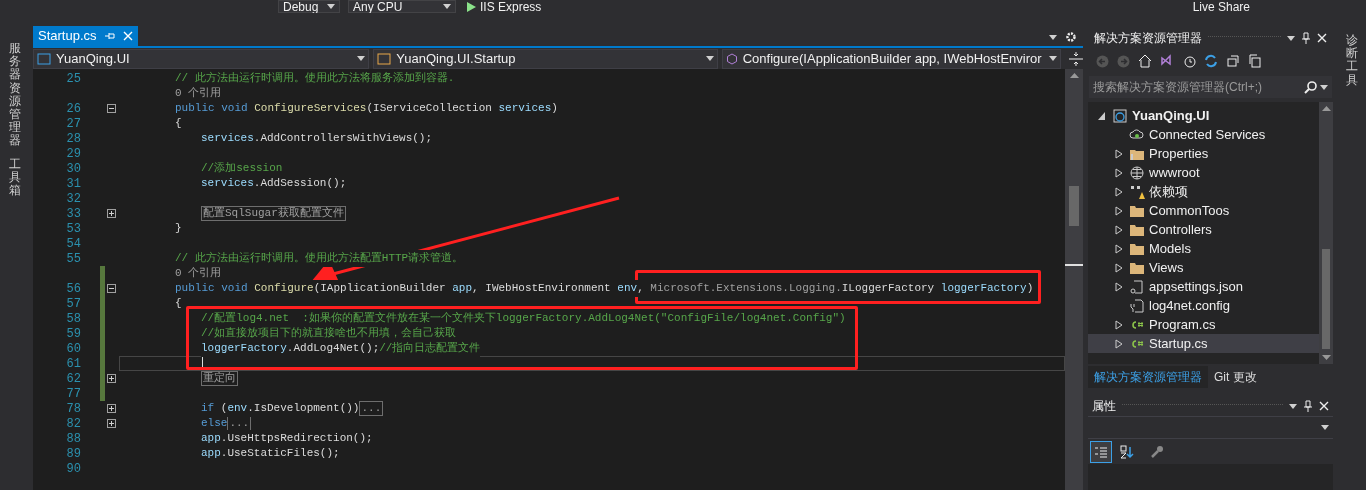  Describe the element at coordinates (1127, 451) in the screenshot. I see `sort-down-icon` at that location.